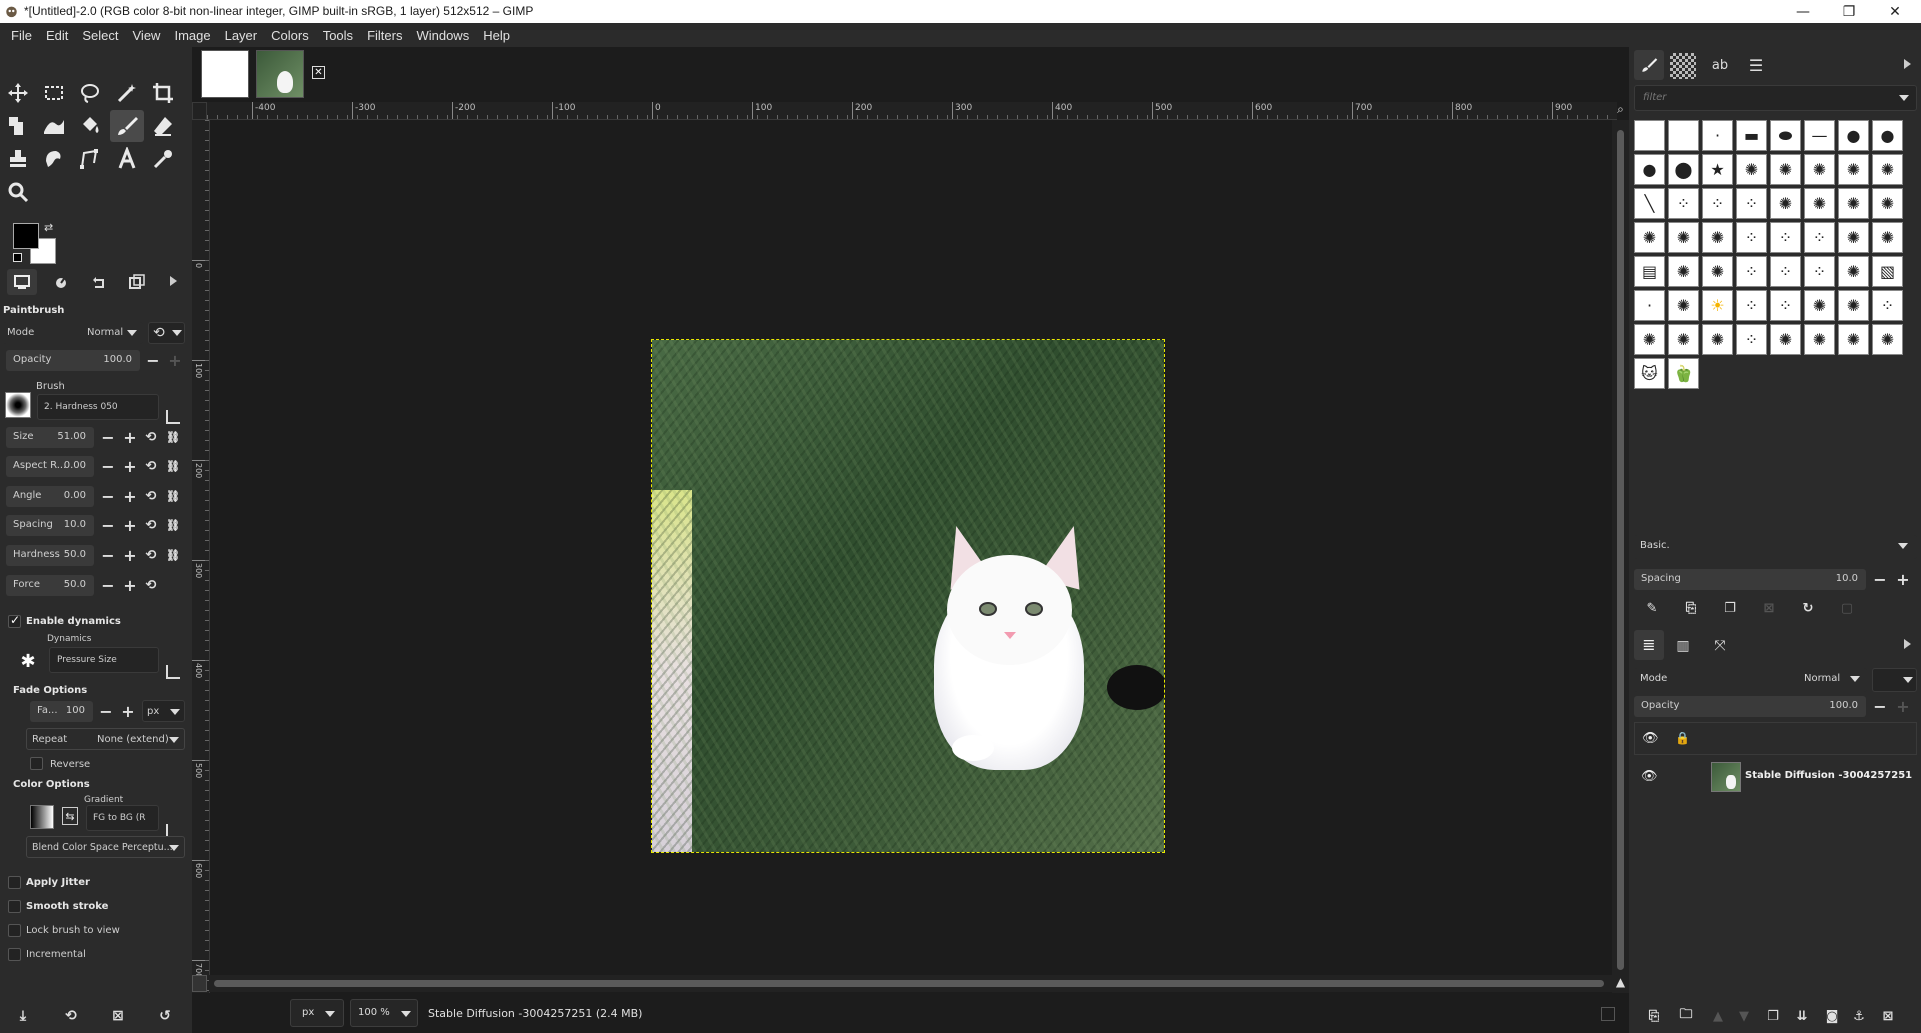 The height and width of the screenshot is (1033, 1921). What do you see at coordinates (1775, 777) in the screenshot?
I see `layer-row: 👁 Stable Diffusion -3004257251` at bounding box center [1775, 777].